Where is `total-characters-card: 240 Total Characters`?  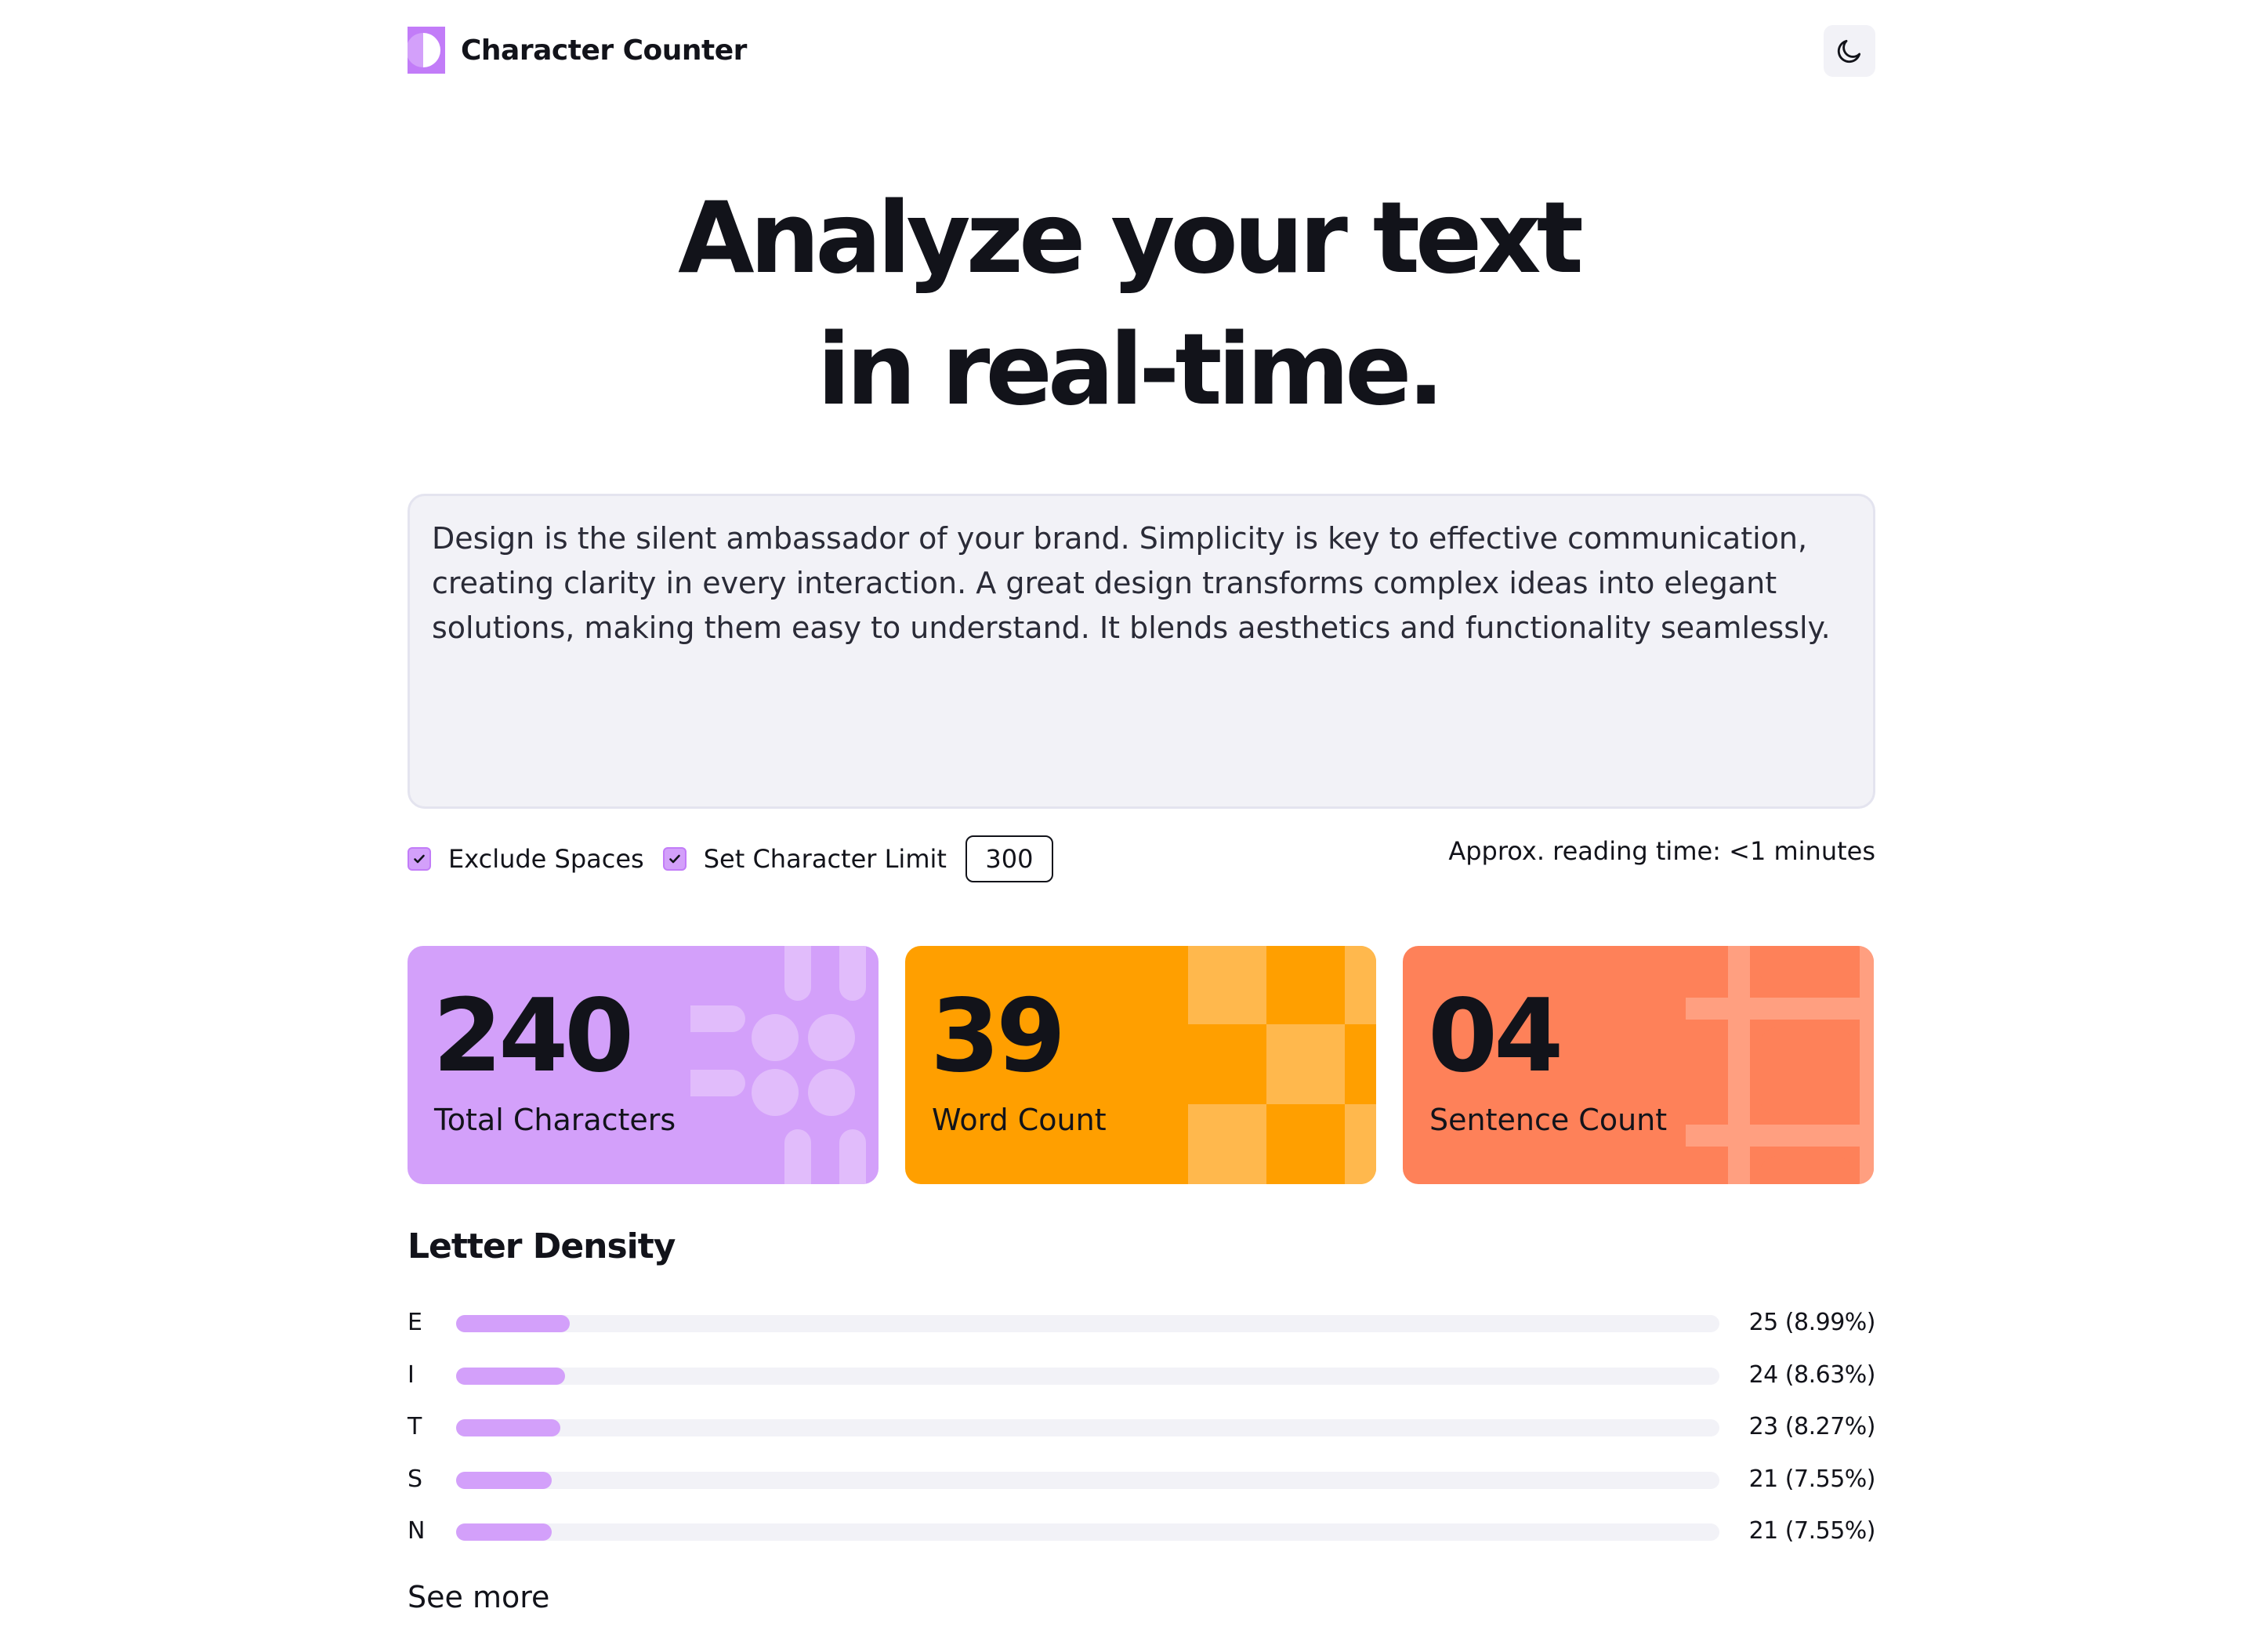
total-characters-card: 240 Total Characters is located at coordinates (644, 1065).